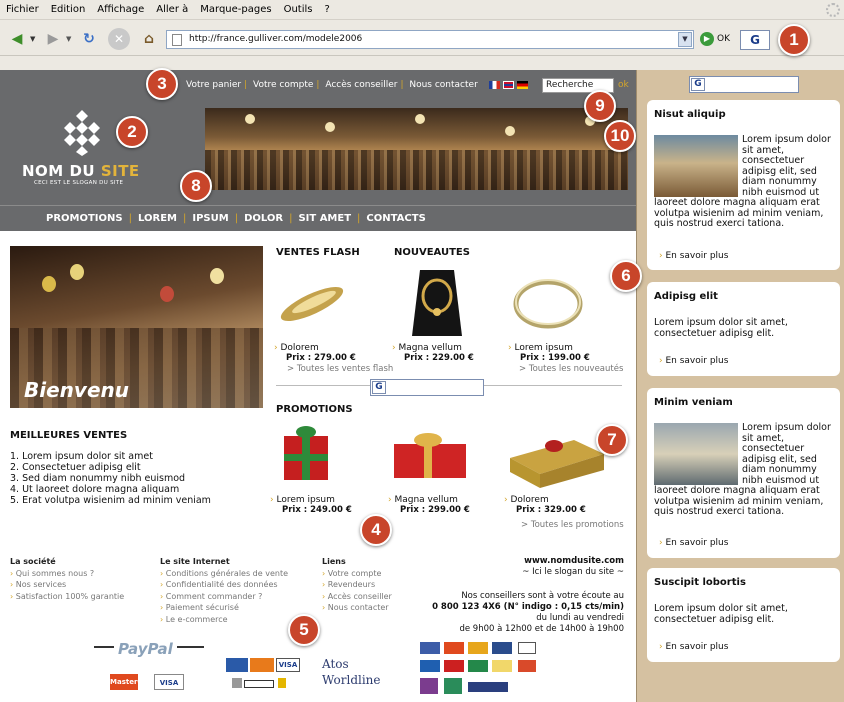 This screenshot has width=844, height=702. Describe the element at coordinates (235, 9) in the screenshot. I see `menu-bookmarks: Marque-pages` at that location.